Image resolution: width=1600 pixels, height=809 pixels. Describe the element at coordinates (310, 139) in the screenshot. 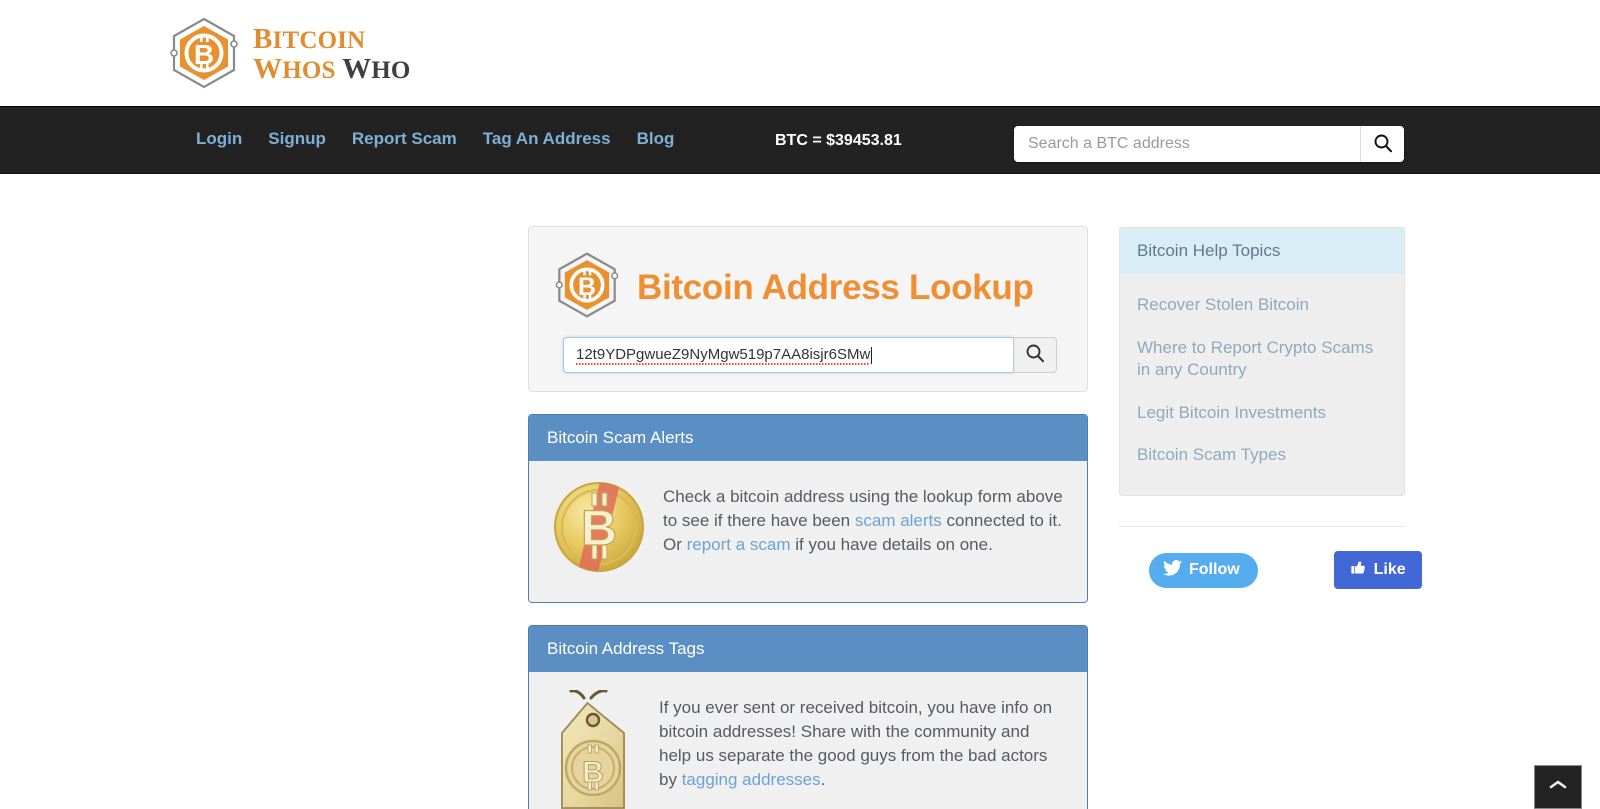

I see `nav-link-signup: Signup` at that location.